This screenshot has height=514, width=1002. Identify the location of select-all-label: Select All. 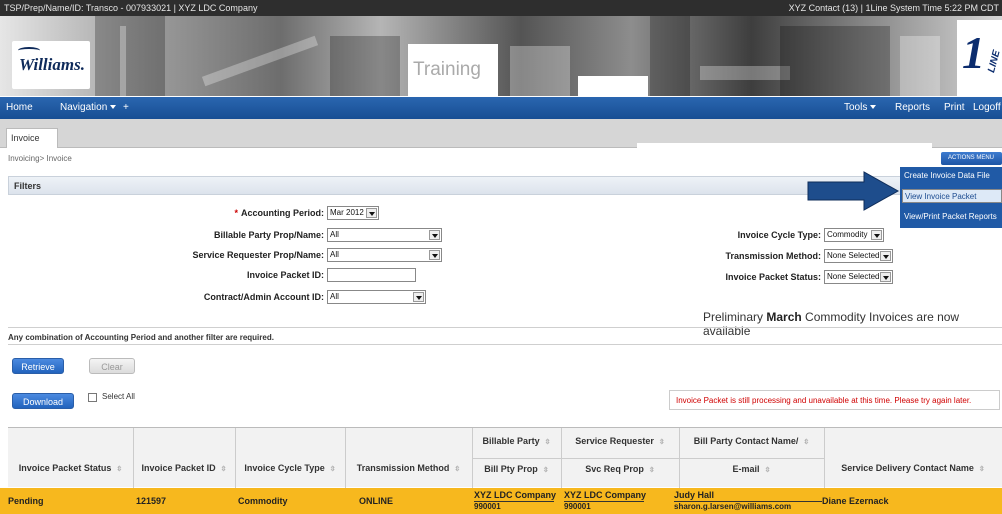
(118, 396).